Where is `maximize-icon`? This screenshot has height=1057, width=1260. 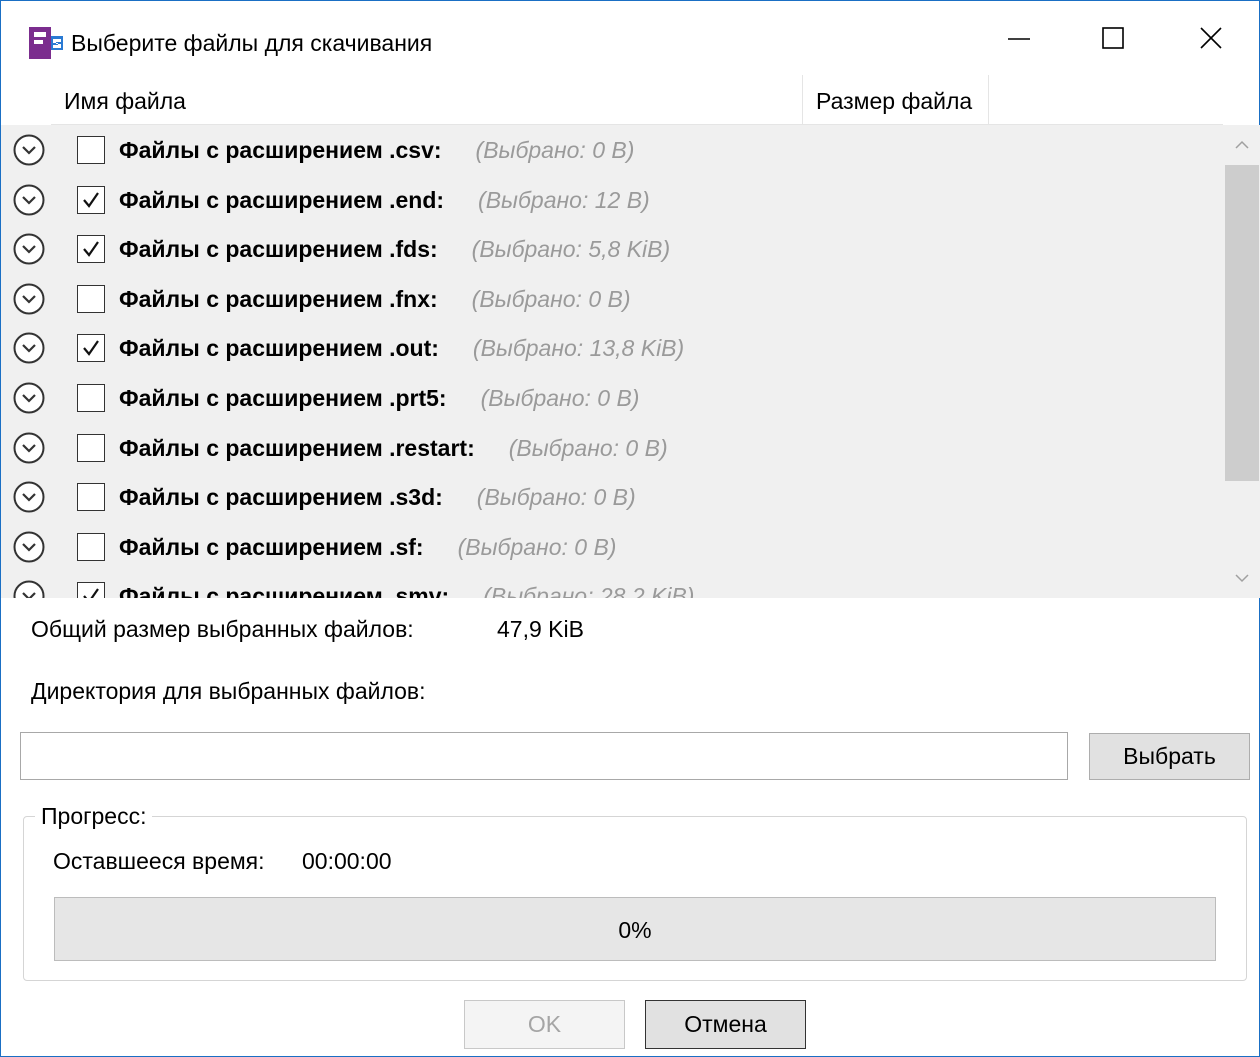
maximize-icon is located at coordinates (1113, 38).